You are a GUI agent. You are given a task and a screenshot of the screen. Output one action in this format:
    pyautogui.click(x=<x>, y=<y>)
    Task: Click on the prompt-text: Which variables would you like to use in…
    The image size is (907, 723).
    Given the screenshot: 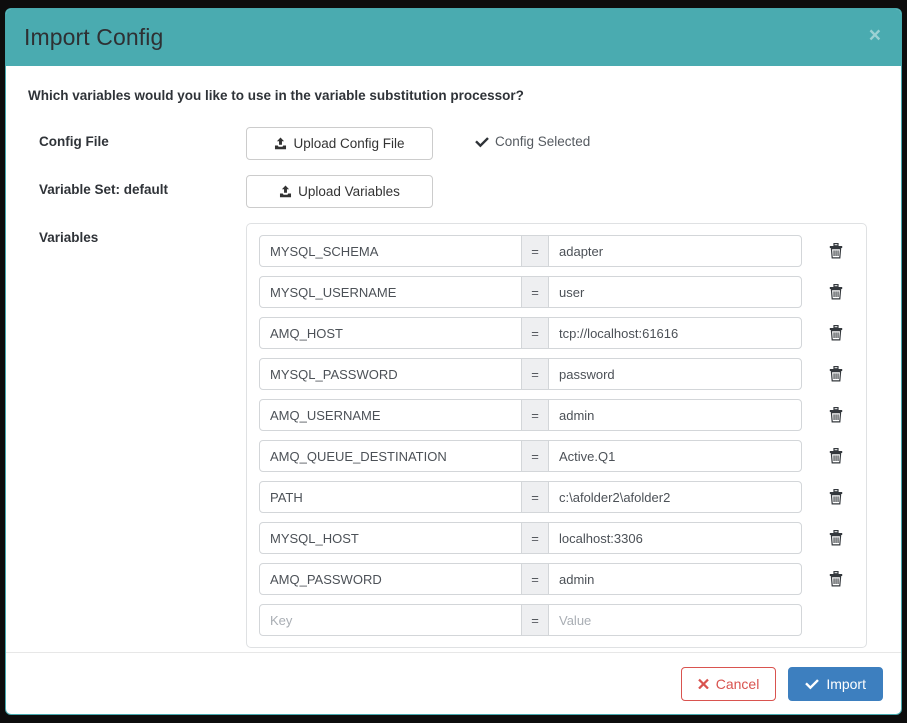 What is the action you would take?
    pyautogui.click(x=276, y=95)
    